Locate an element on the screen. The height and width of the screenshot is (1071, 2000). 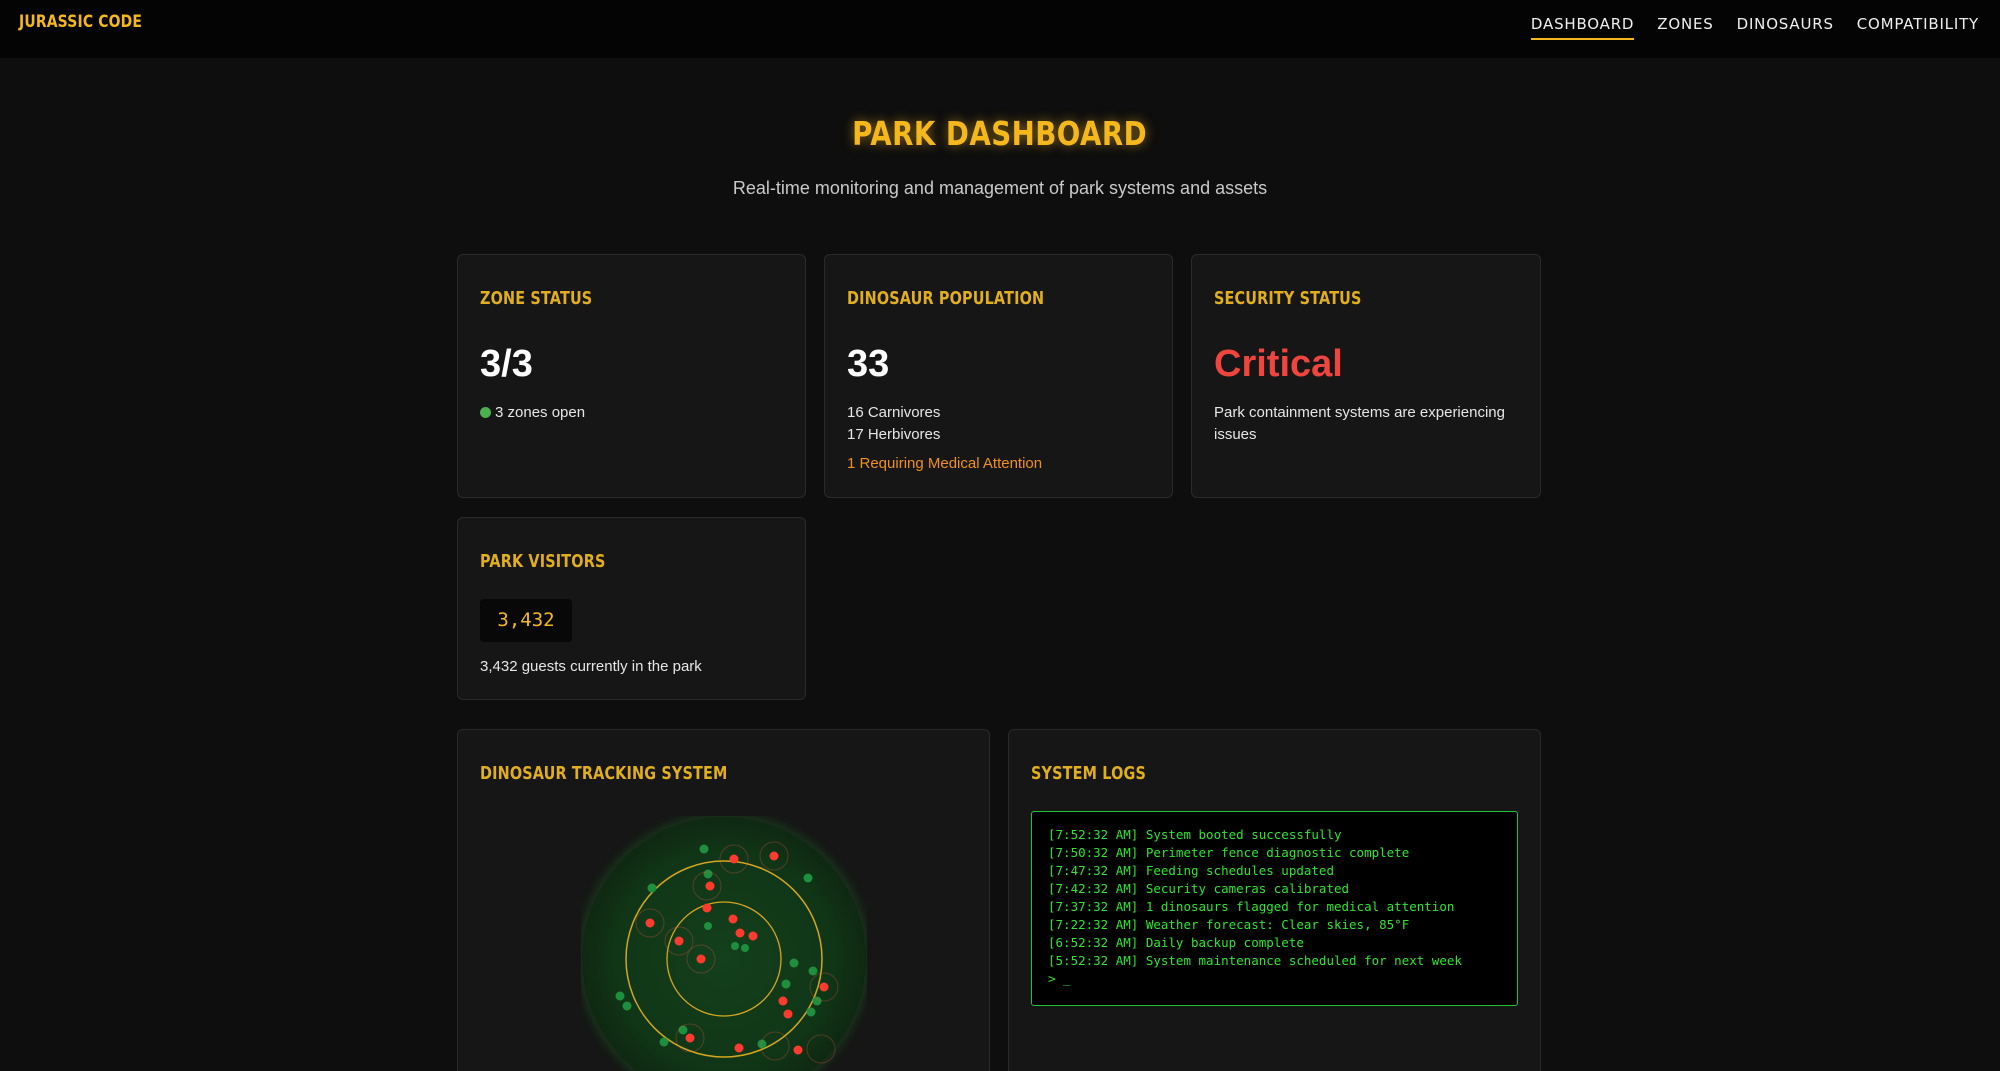
nav-item-dashboard: DASHBOARD is located at coordinates (1582, 27).